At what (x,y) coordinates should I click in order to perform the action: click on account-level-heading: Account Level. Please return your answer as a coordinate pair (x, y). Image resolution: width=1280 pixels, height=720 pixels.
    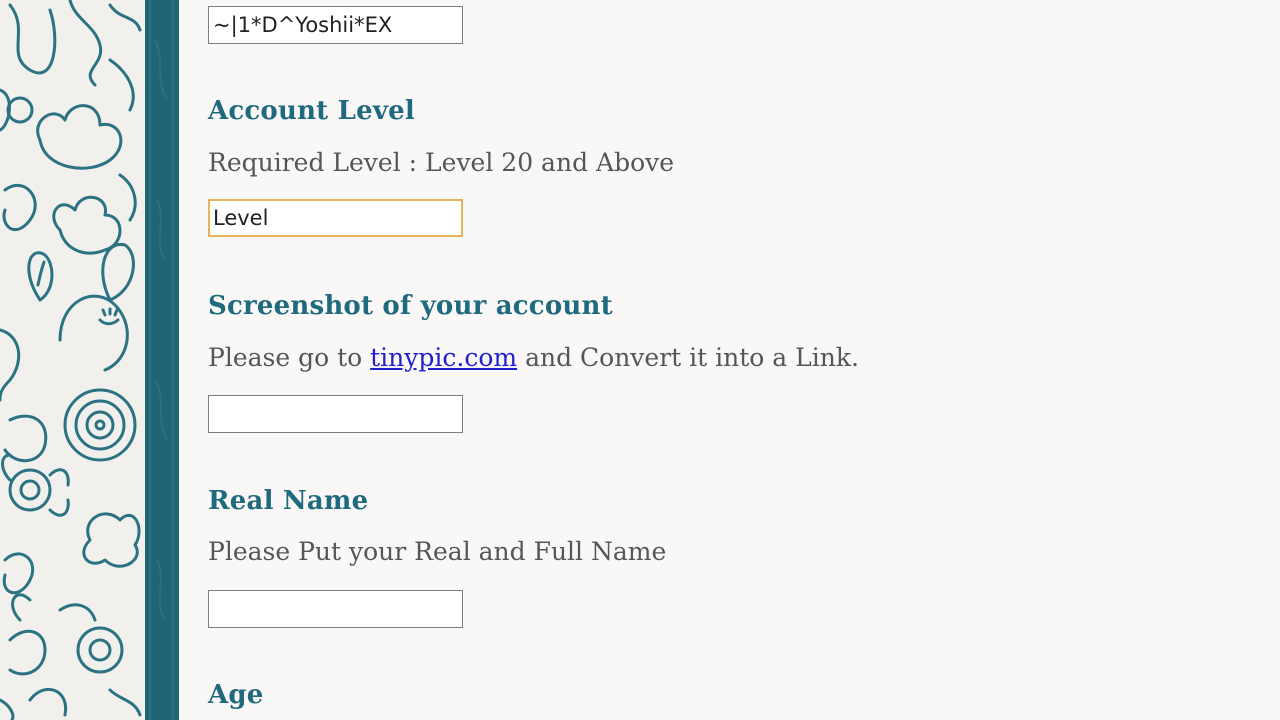
    Looking at the image, I should click on (311, 111).